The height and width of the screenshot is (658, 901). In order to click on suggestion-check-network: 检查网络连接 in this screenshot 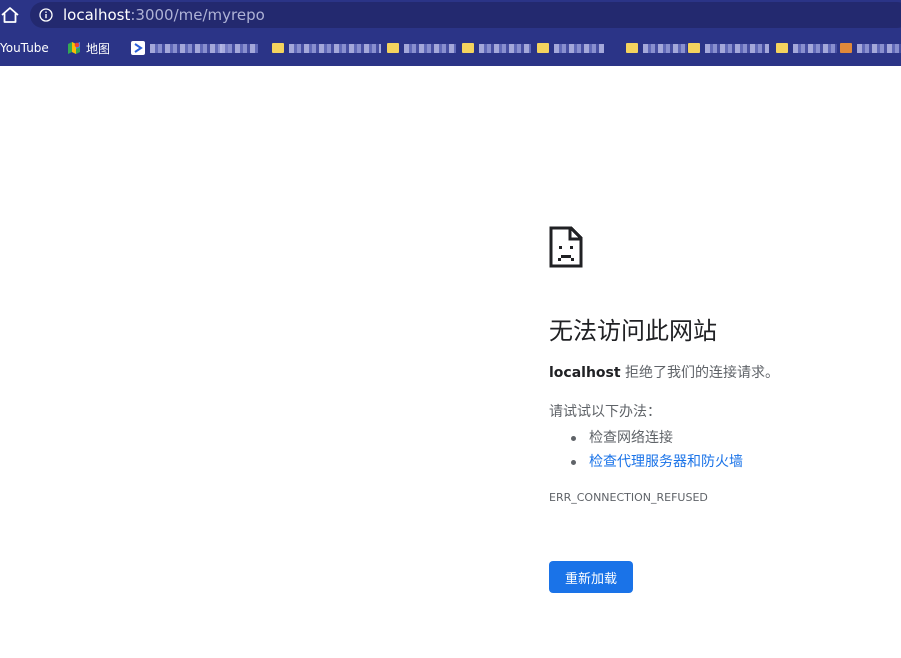, I will do `click(631, 438)`.